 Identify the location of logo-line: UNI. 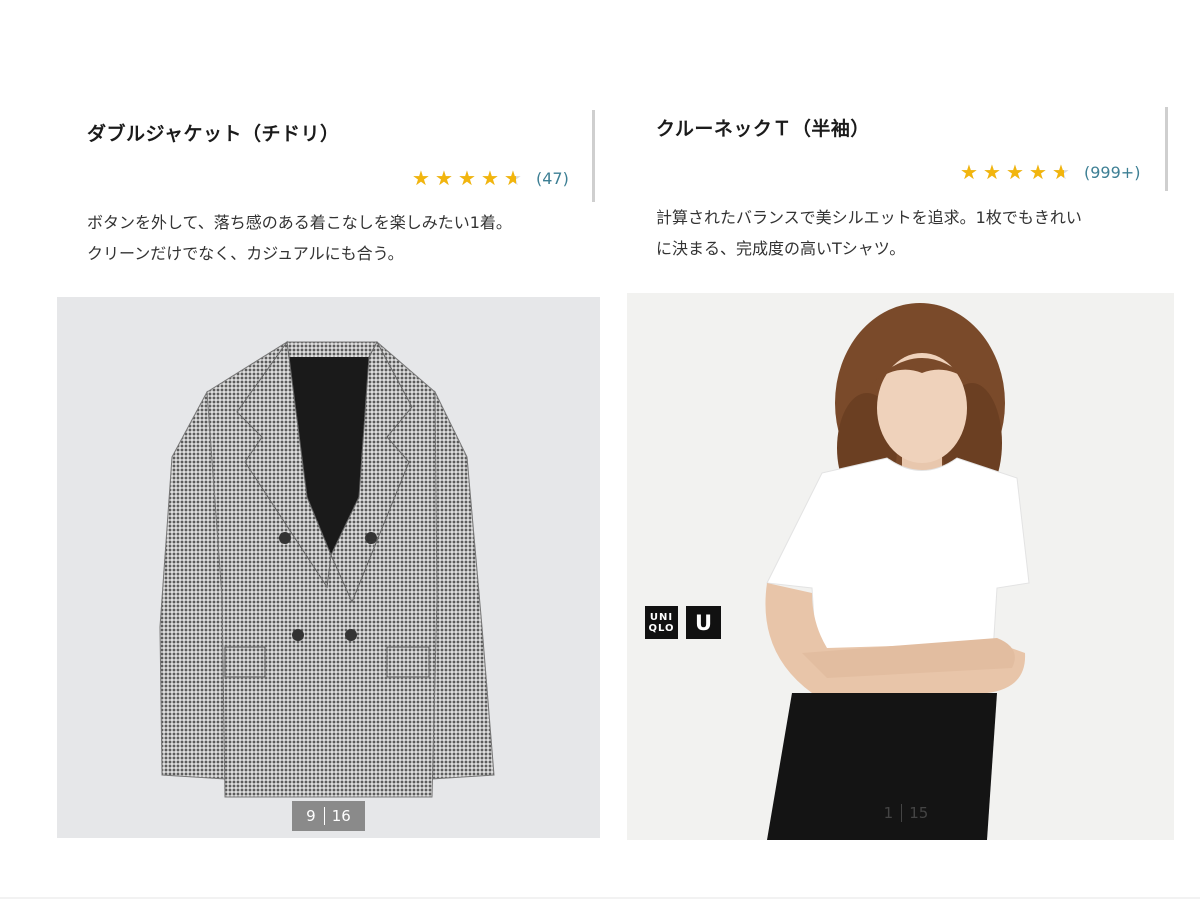
(661, 617).